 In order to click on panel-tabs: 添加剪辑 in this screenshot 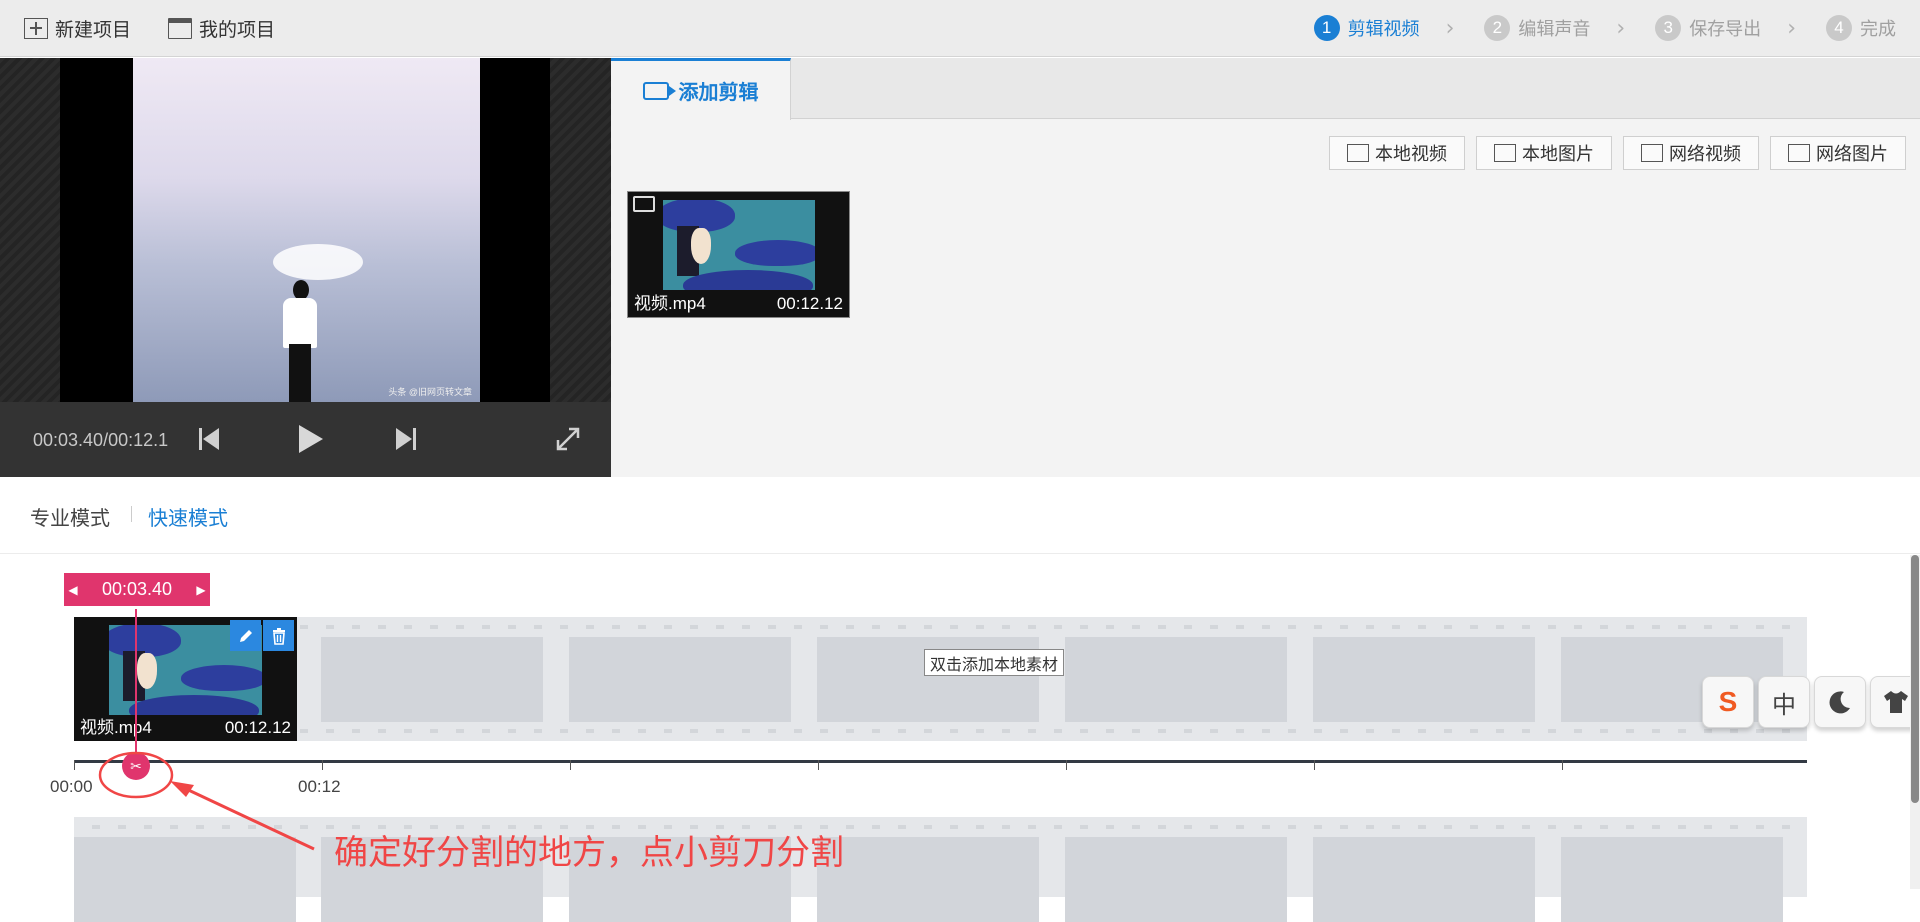, I will do `click(1265, 89)`.